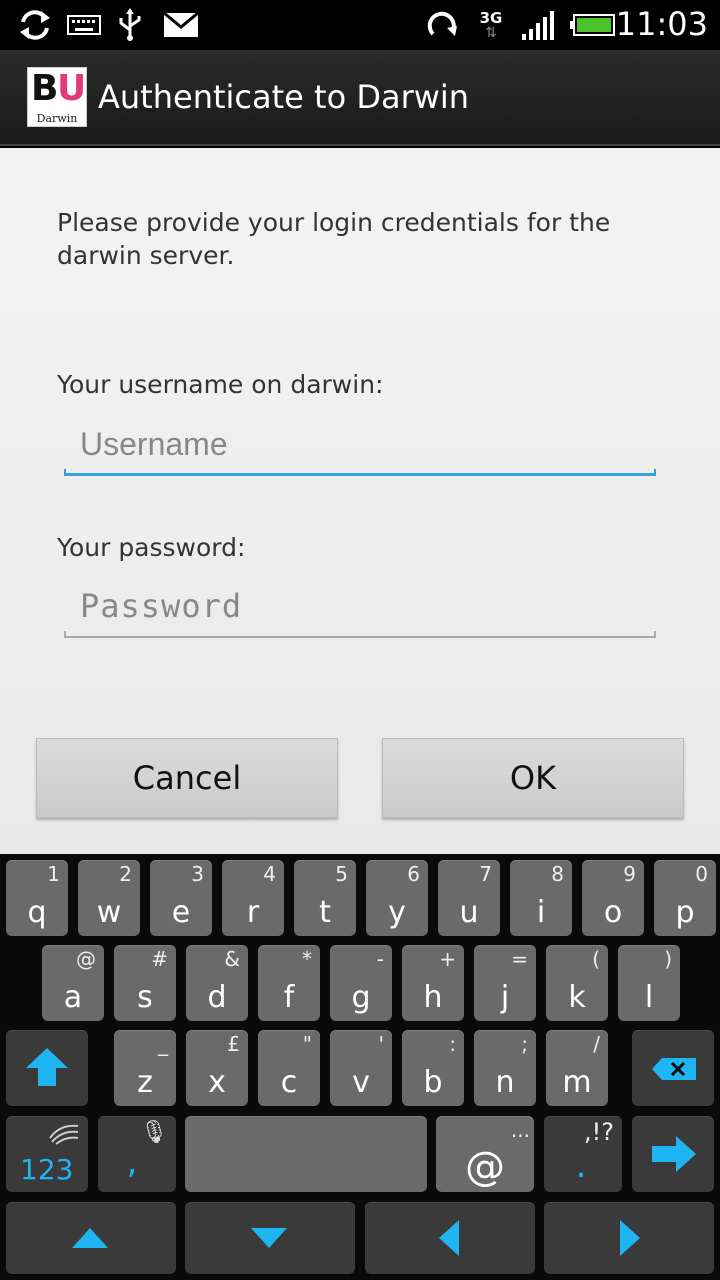 Image resolution: width=720 pixels, height=1280 pixels. I want to click on key-alt-label: £, so click(233, 1044).